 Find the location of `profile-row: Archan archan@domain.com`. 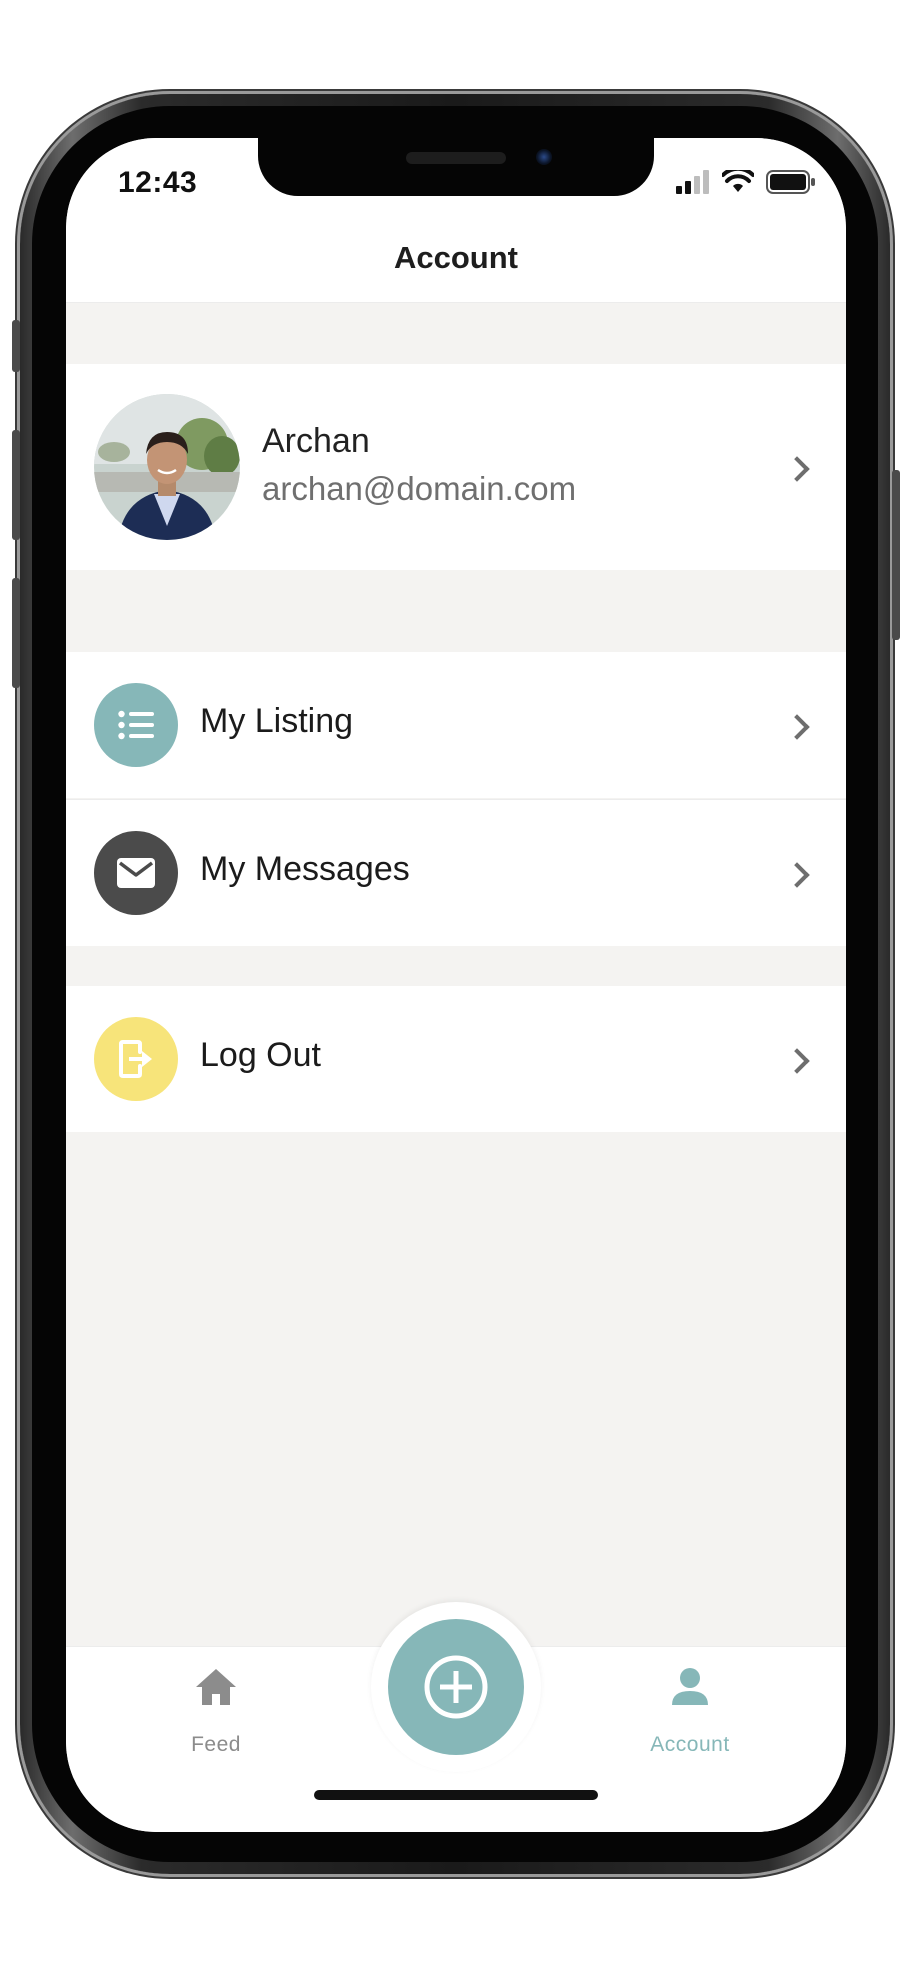

profile-row: Archan archan@domain.com is located at coordinates (456, 467).